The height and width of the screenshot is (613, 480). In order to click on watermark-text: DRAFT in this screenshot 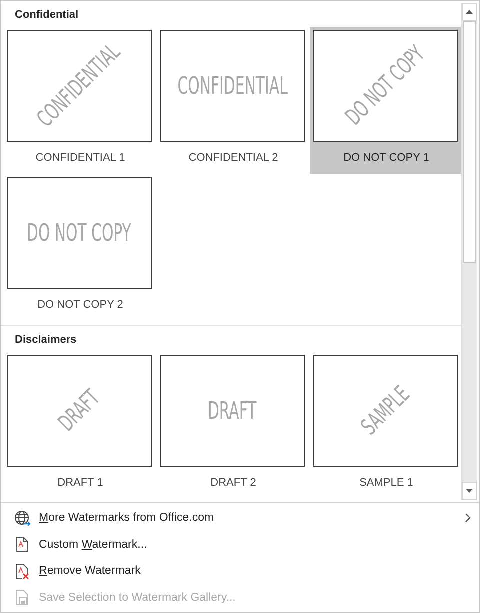, I will do `click(232, 411)`.